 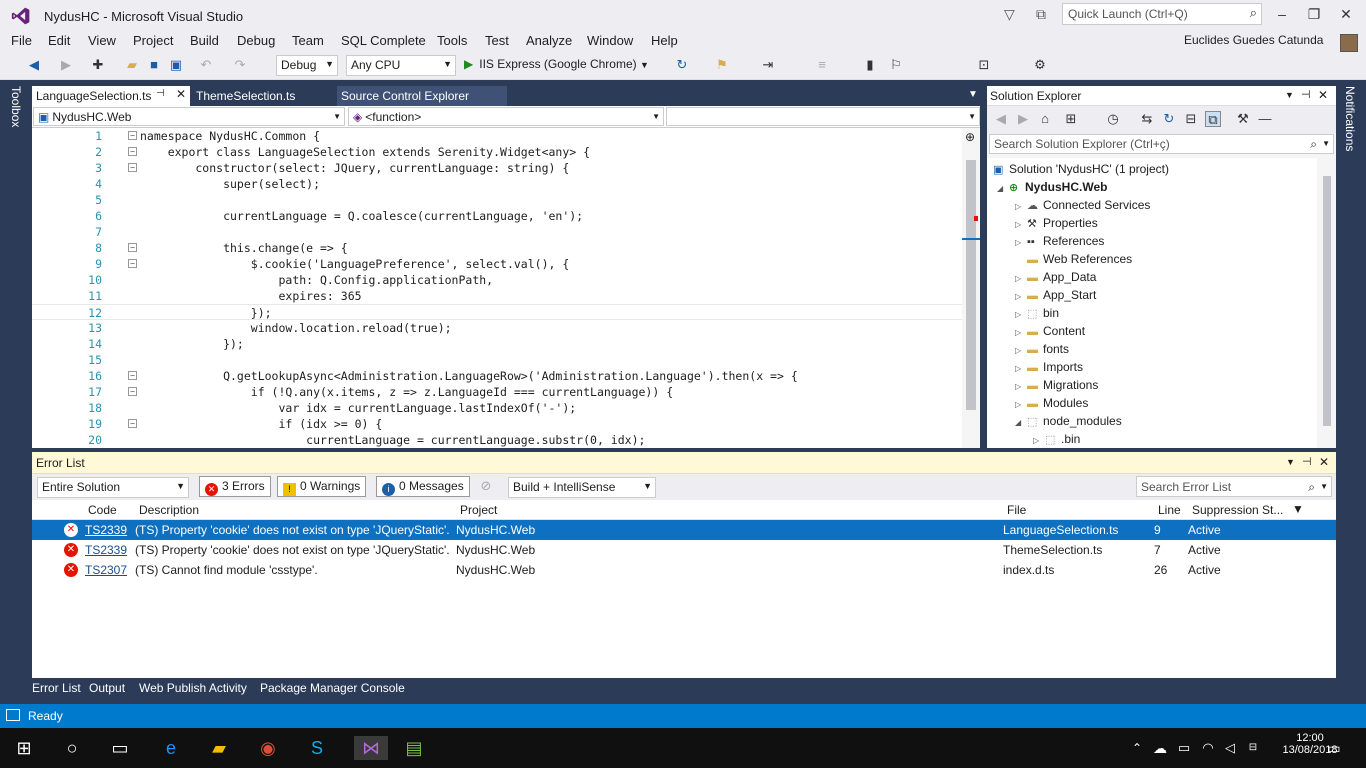 What do you see at coordinates (1147, 119) in the screenshot?
I see `sync-icon: ⇆` at bounding box center [1147, 119].